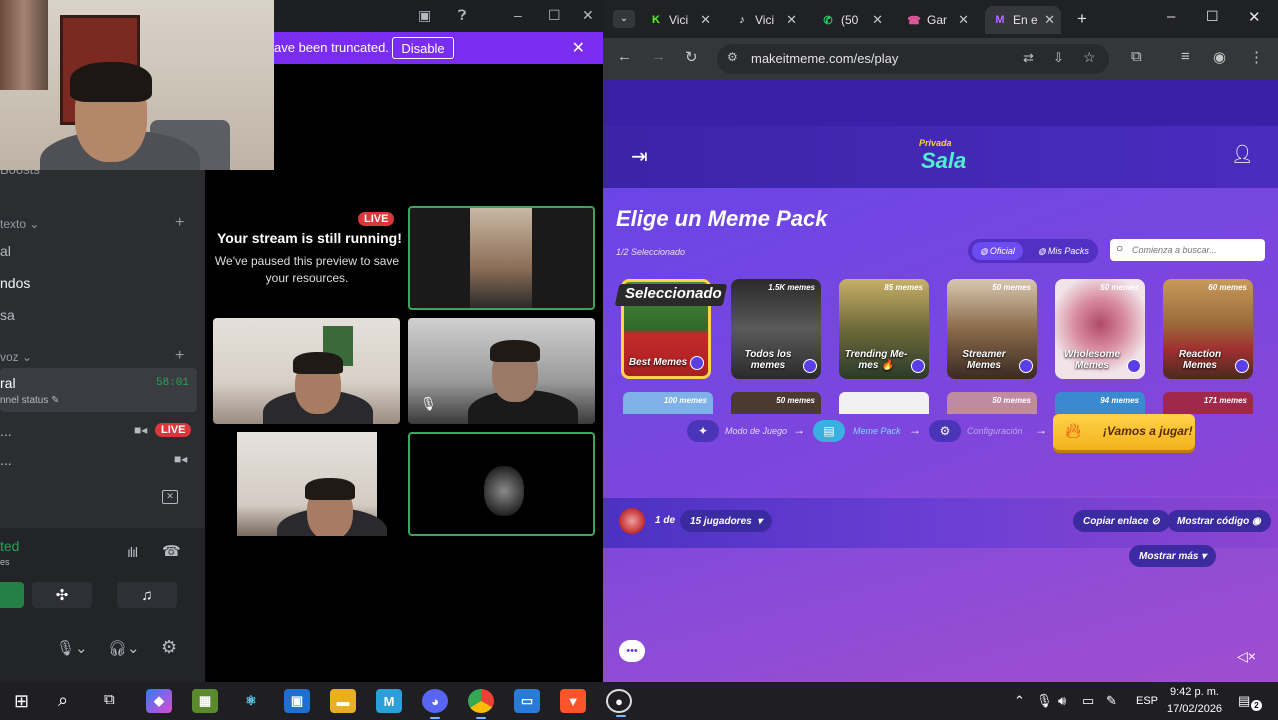 The height and width of the screenshot is (720, 1278). Describe the element at coordinates (937, 20) in the screenshot. I see `tab-4: ☎ Gar ✕` at that location.